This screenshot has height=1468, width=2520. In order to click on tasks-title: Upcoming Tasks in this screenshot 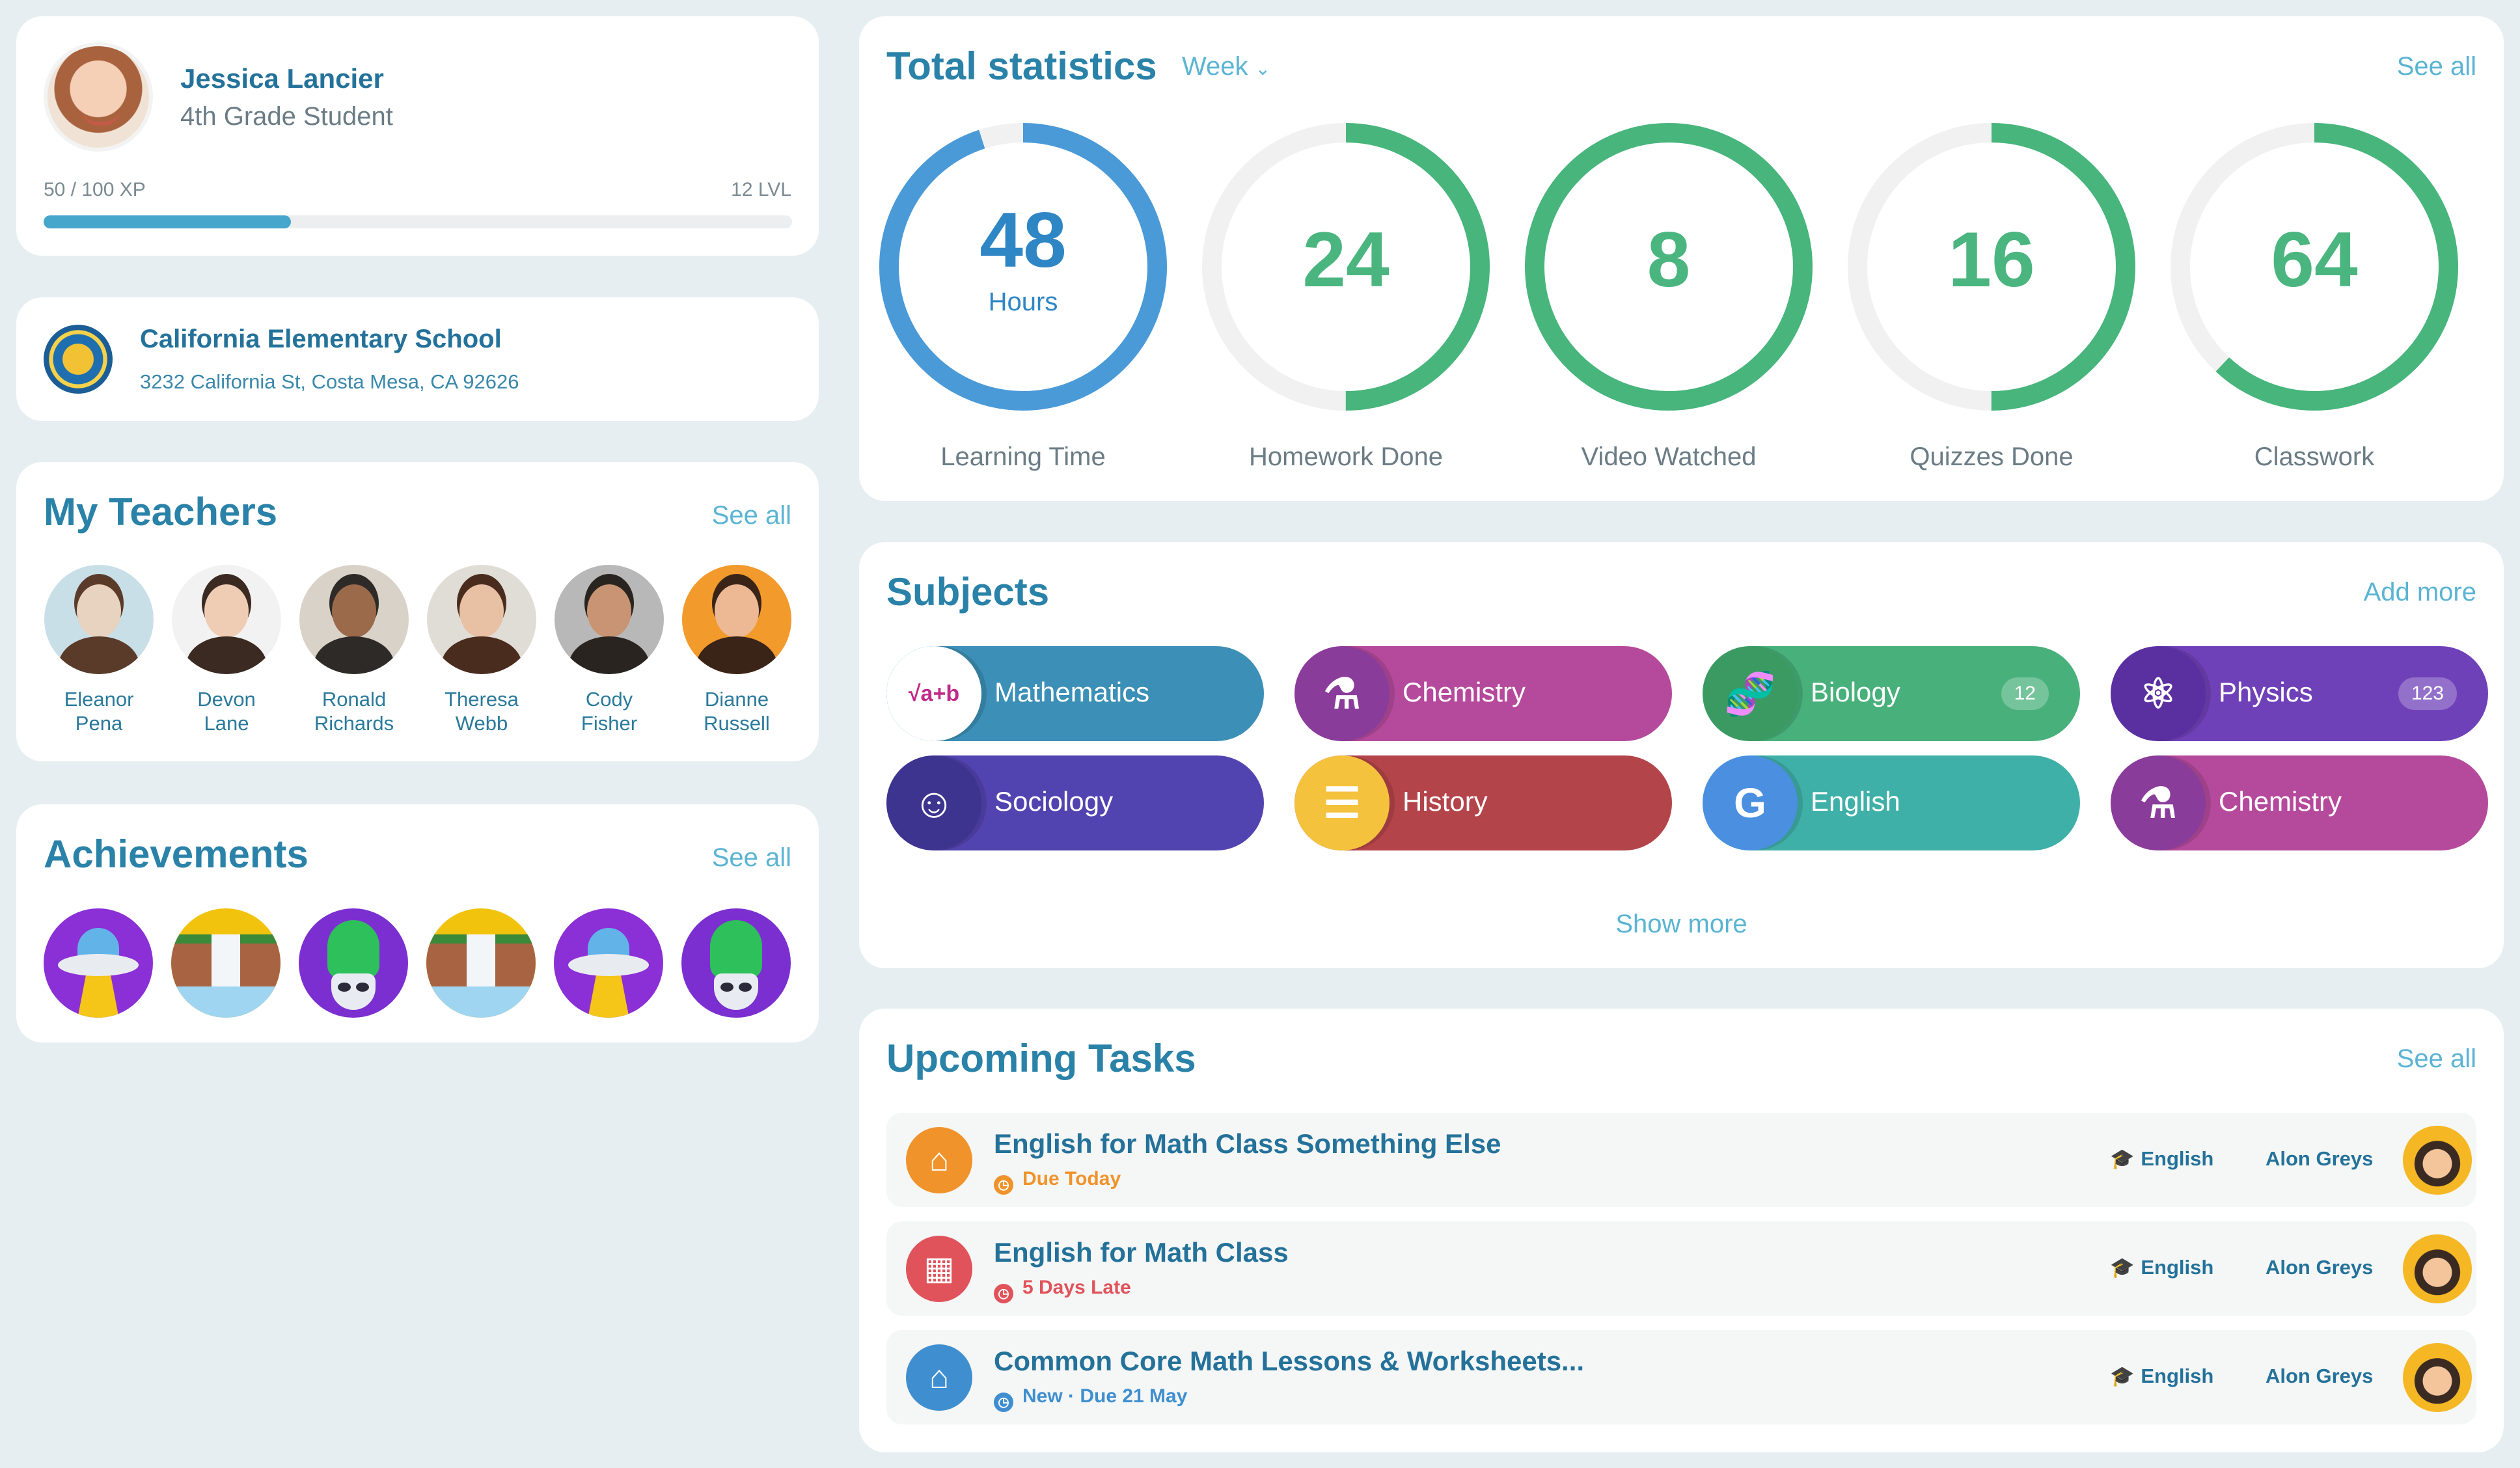, I will do `click(1041, 1058)`.